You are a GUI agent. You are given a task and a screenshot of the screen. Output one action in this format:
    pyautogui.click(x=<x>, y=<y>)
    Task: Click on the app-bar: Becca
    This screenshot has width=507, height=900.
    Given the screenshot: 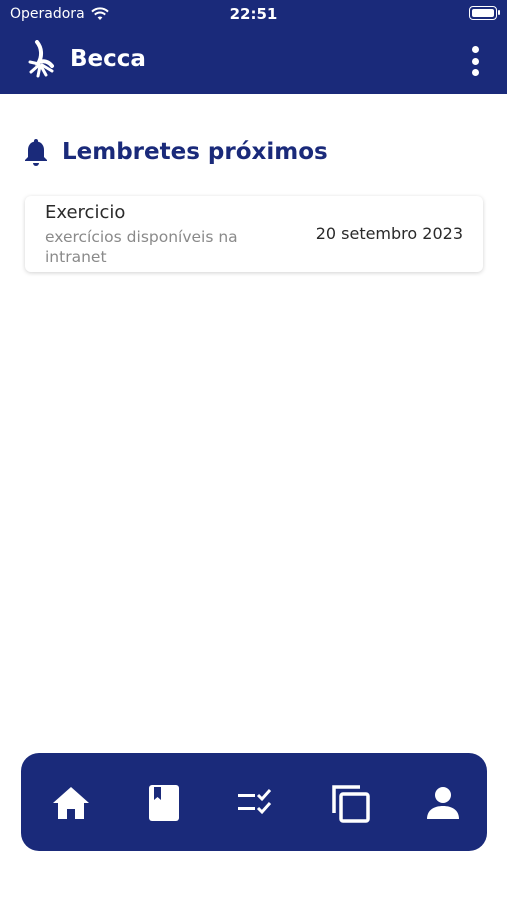 What is the action you would take?
    pyautogui.click(x=253, y=61)
    